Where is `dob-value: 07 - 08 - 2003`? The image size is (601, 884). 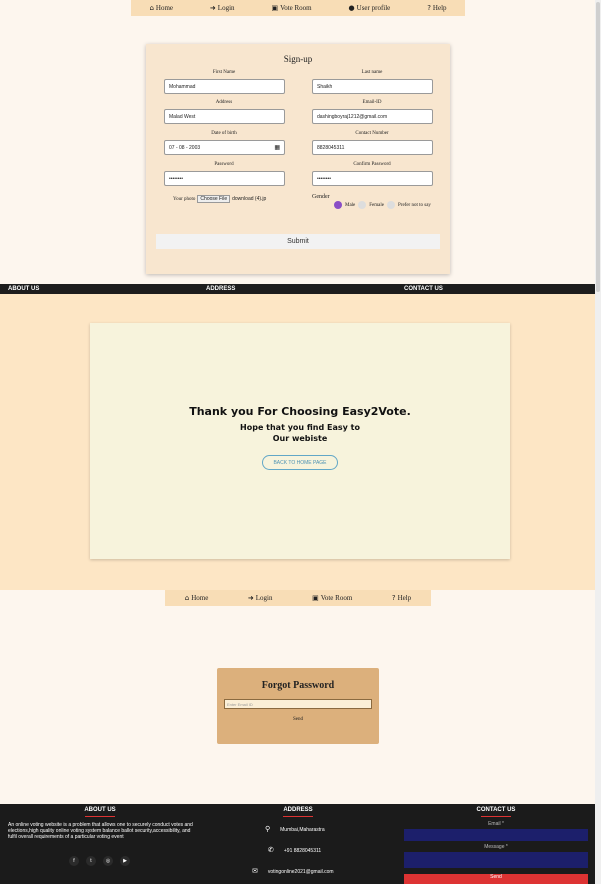 dob-value: 07 - 08 - 2003 is located at coordinates (185, 147).